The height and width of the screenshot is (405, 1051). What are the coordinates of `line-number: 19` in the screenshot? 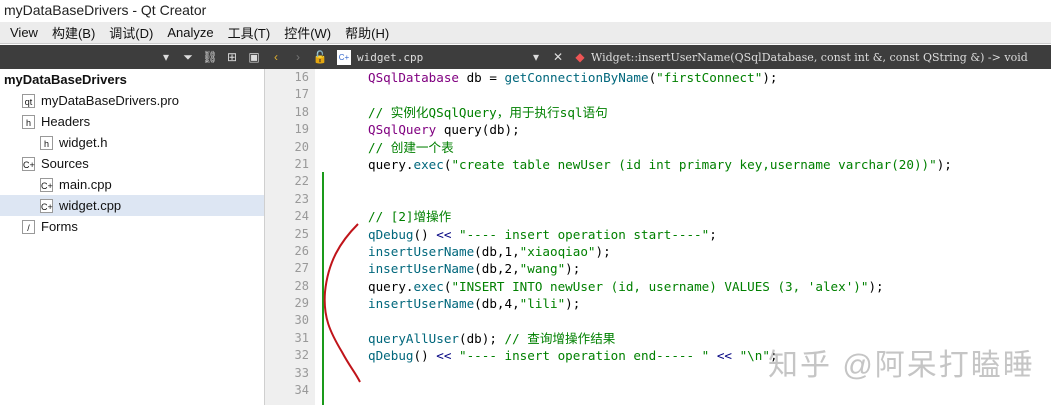 It's located at (301, 129).